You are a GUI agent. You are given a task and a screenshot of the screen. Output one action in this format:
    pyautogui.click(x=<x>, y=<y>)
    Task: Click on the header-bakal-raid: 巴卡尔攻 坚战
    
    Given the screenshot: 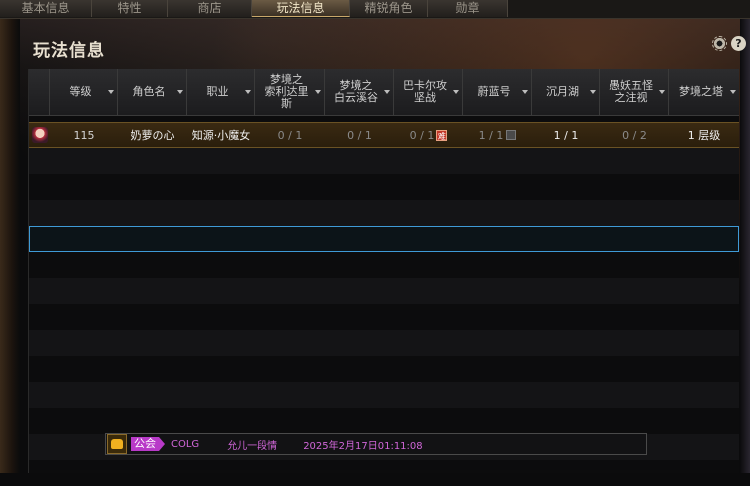 What is the action you would take?
    pyautogui.click(x=428, y=92)
    